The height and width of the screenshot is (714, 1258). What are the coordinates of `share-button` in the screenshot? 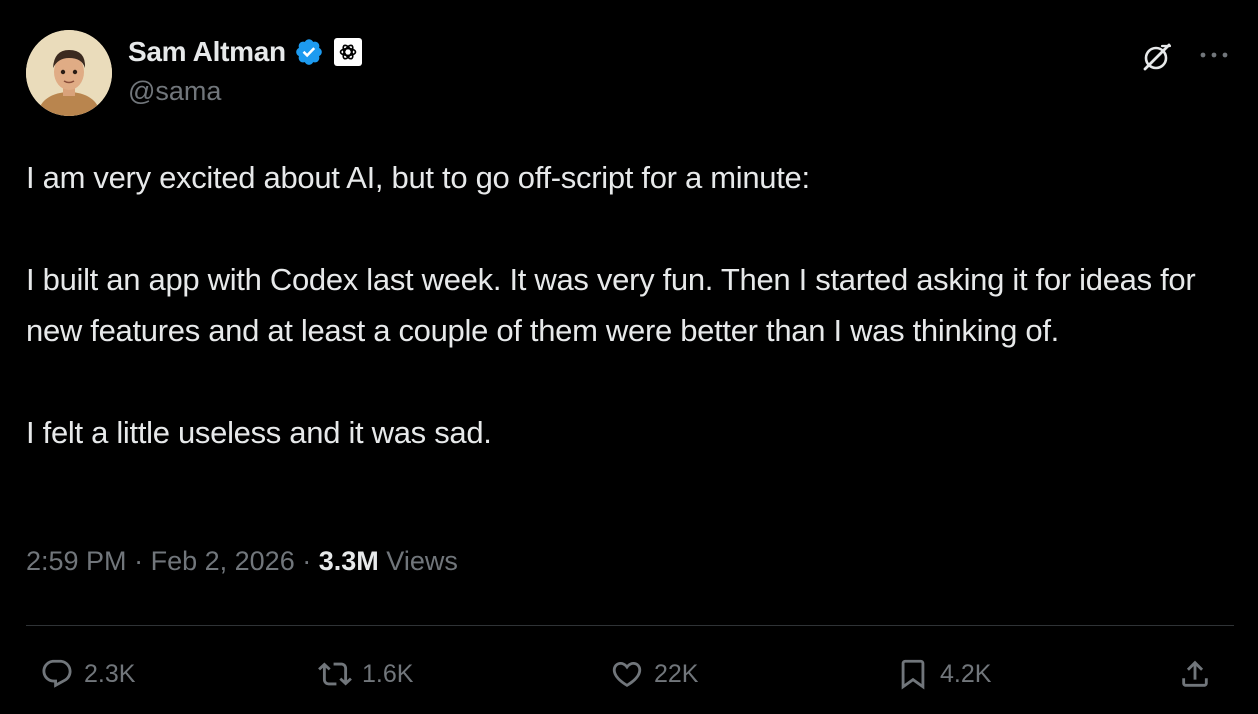 It's located at (1195, 674).